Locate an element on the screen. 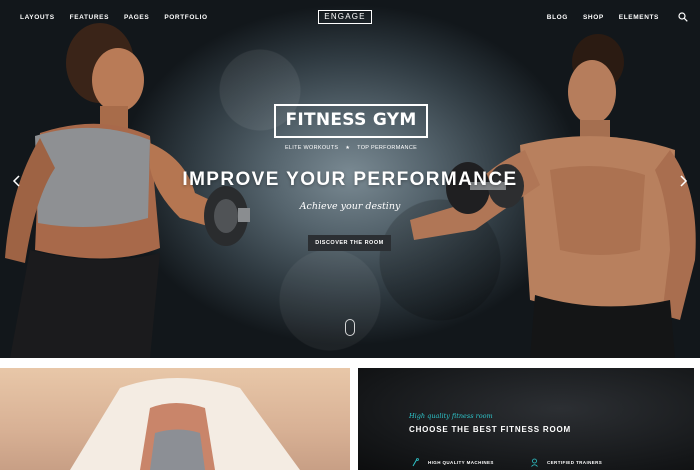 This screenshot has width=700, height=470. athlete-towel-image is located at coordinates (185, 424).